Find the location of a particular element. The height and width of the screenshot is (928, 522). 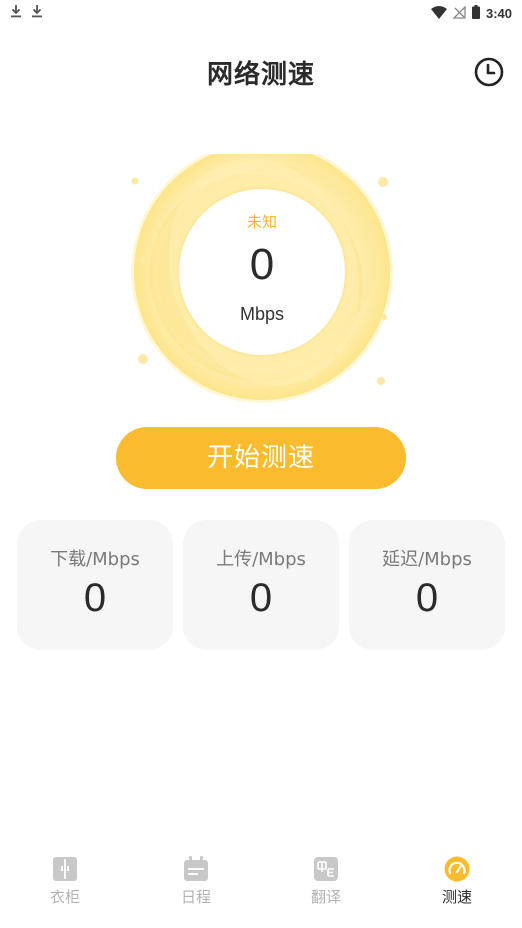

latency-stat-card: 延迟/Mbps 0 is located at coordinates (427, 585).